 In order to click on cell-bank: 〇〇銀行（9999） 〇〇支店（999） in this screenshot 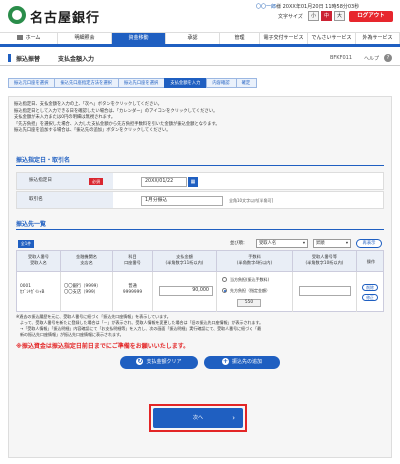, I will do `click(87, 292)`.